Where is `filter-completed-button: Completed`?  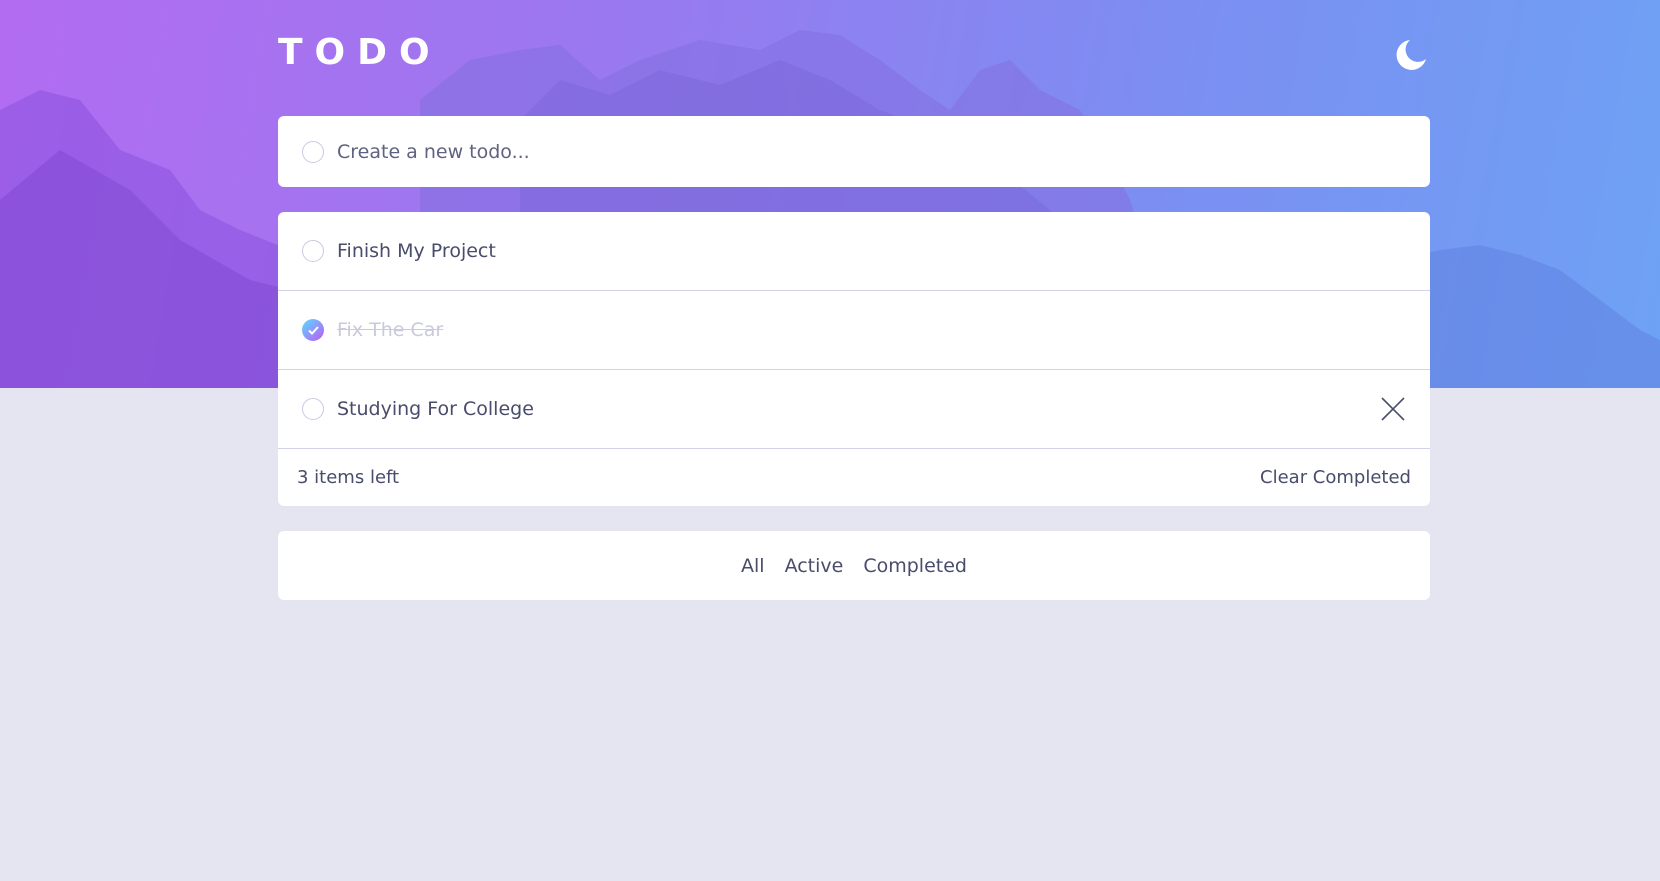 filter-completed-button: Completed is located at coordinates (915, 566).